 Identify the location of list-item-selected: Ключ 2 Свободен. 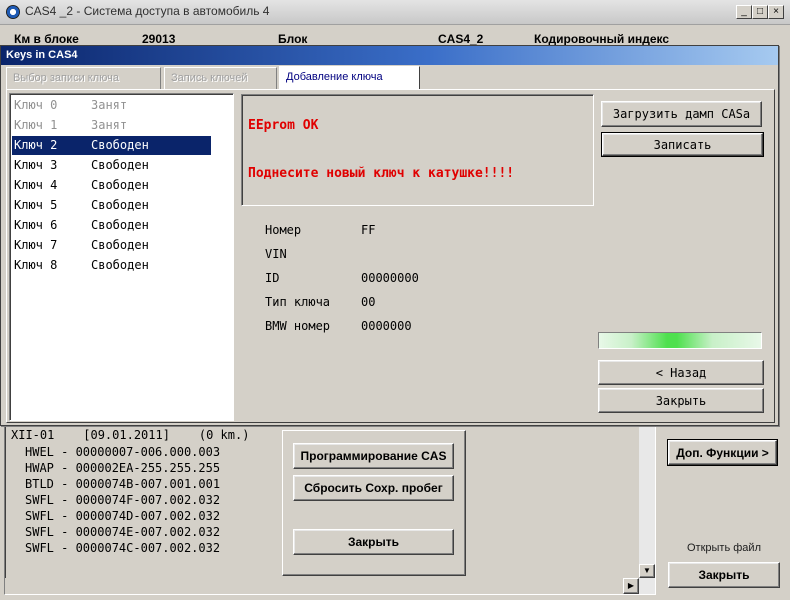
(111, 145).